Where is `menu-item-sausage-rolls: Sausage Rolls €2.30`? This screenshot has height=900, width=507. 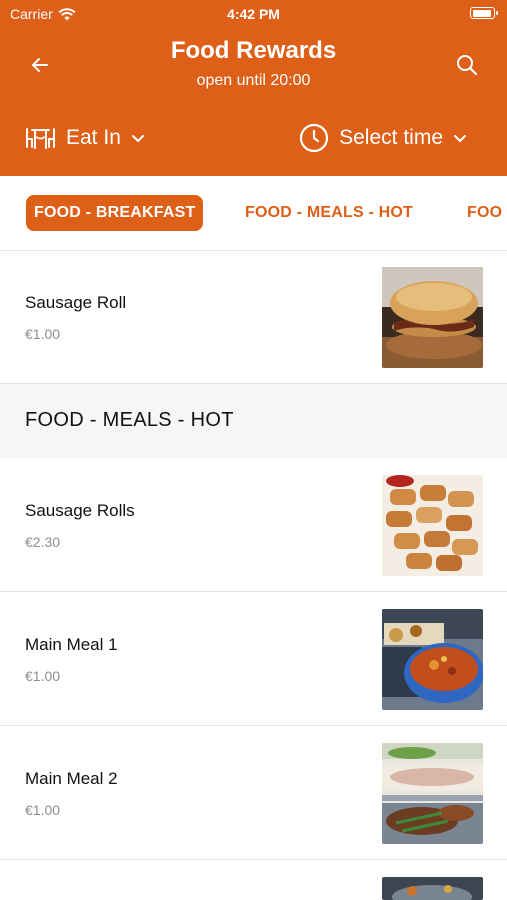
menu-item-sausage-rolls: Sausage Rolls €2.30 is located at coordinates (253, 525).